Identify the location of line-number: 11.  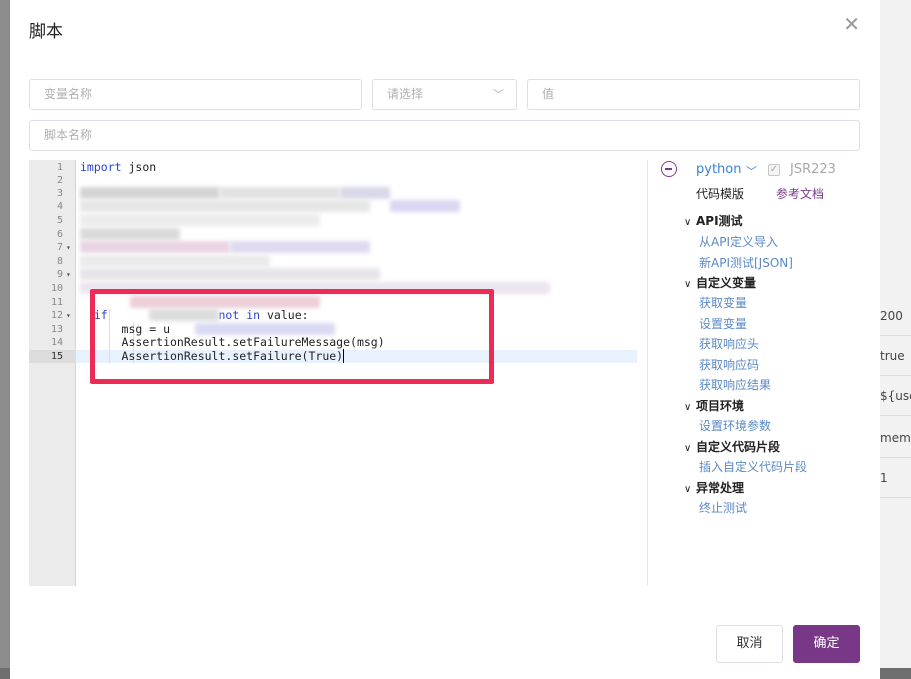
(56, 302).